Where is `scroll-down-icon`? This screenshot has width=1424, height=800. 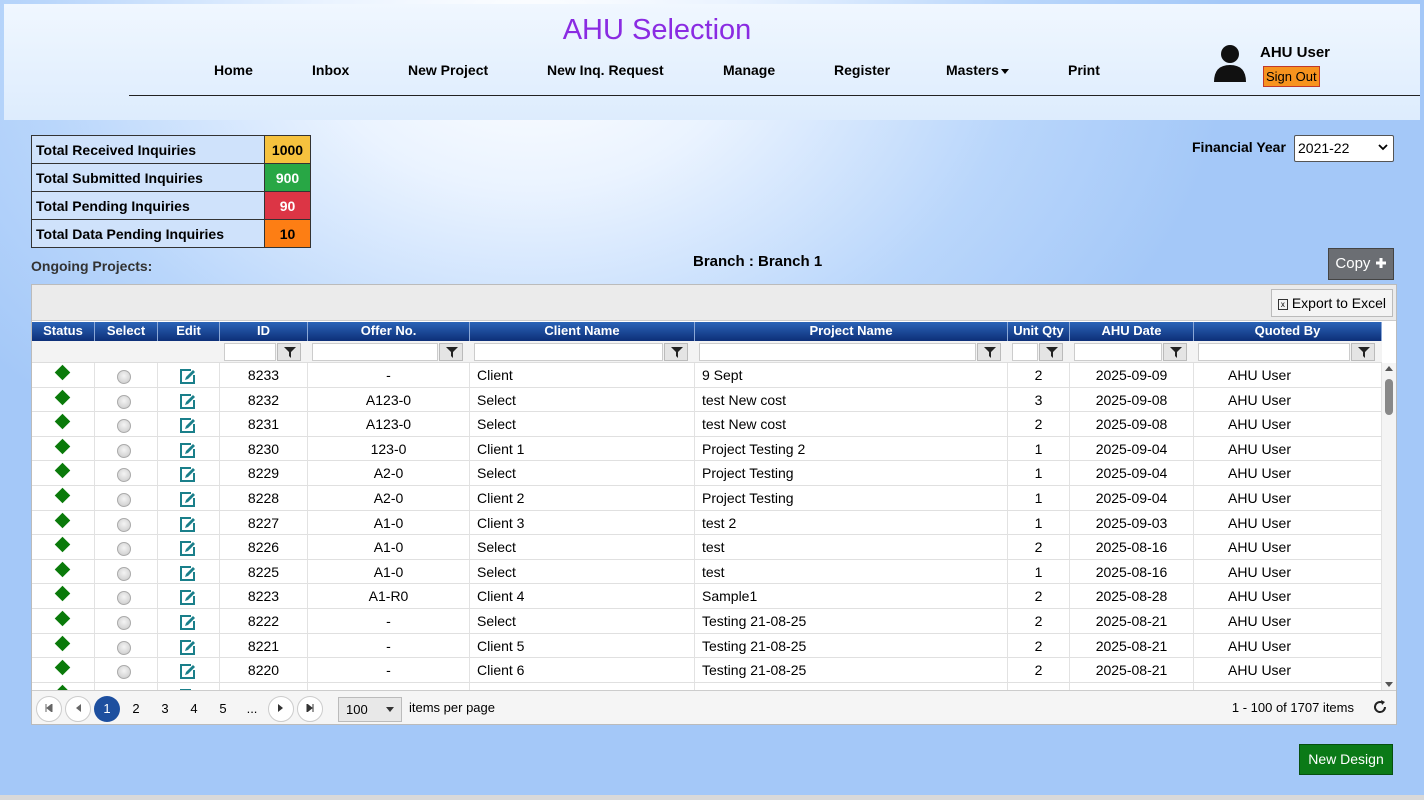
scroll-down-icon is located at coordinates (1389, 684).